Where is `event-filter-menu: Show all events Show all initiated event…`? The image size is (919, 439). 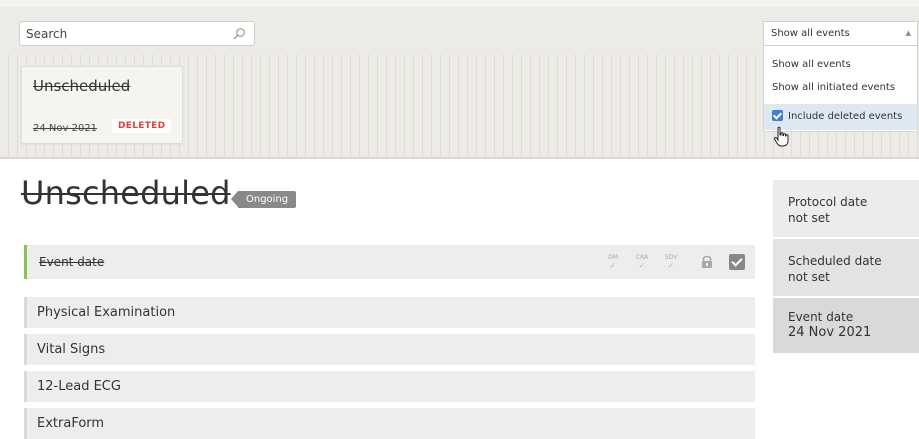
event-filter-menu: Show all events Show all initiated event… is located at coordinates (840, 89).